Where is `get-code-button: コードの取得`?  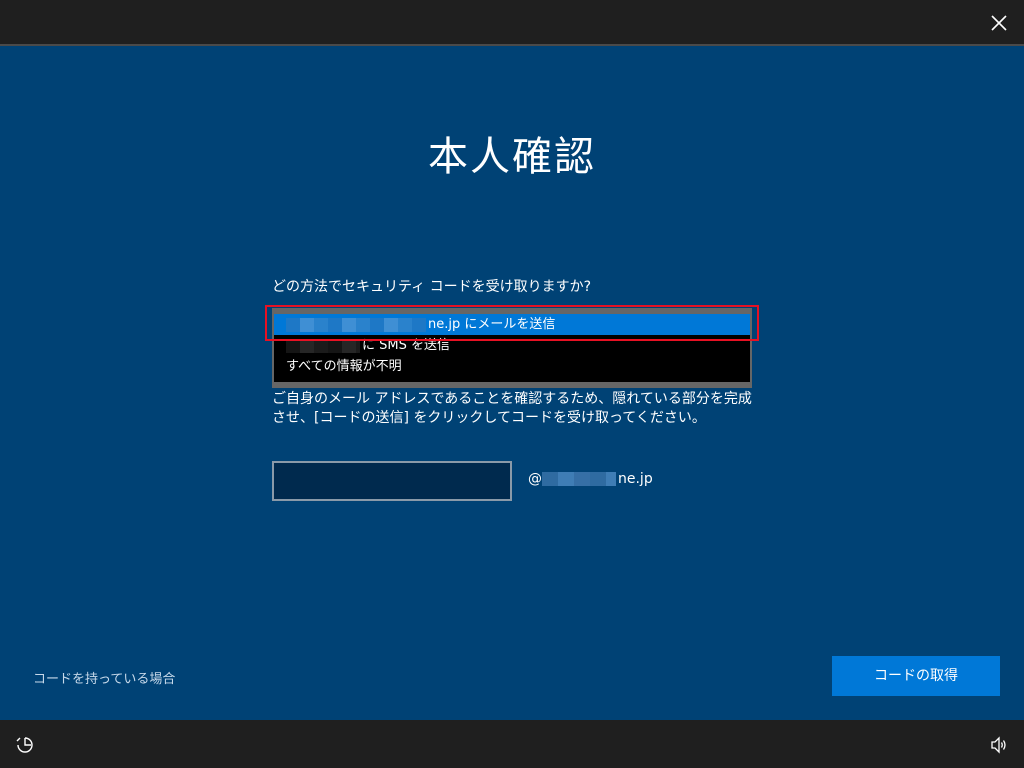
get-code-button: コードの取得 is located at coordinates (916, 676).